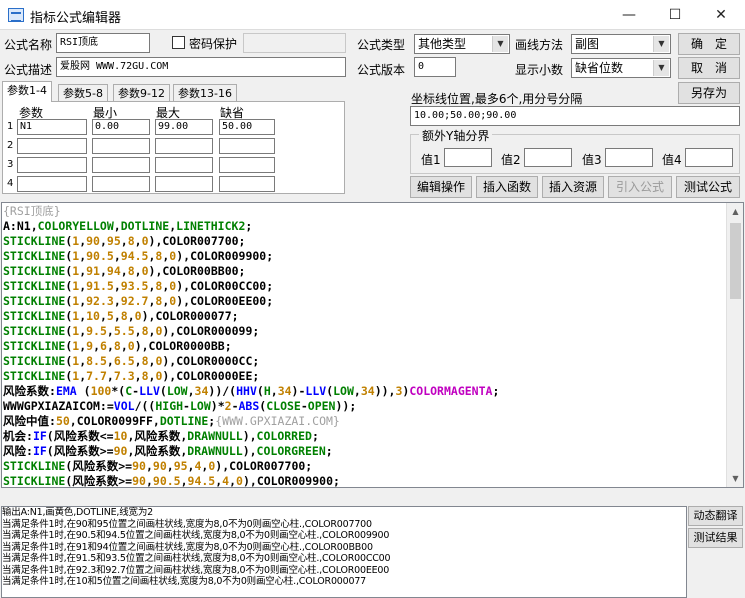 The image size is (745, 598). Describe the element at coordinates (675, 15) in the screenshot. I see `maximize-button: ☐` at that location.